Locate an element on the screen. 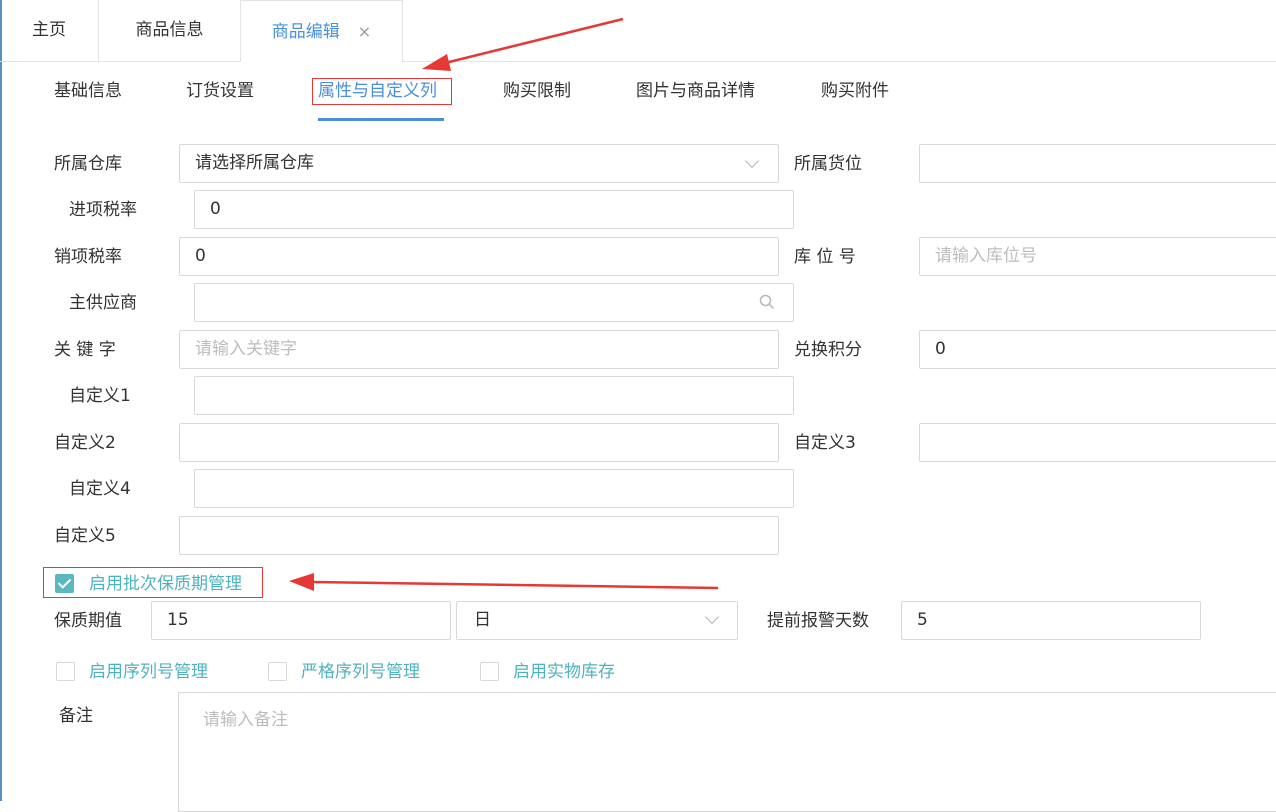  annotation-box-tab is located at coordinates (382, 91).